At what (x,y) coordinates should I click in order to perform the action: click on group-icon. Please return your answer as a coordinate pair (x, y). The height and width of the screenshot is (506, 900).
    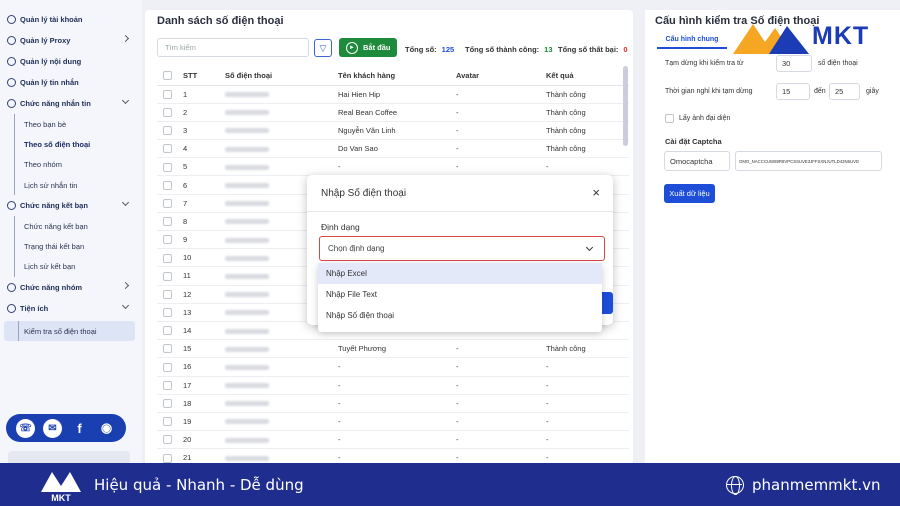
    Looking at the image, I should click on (11, 288).